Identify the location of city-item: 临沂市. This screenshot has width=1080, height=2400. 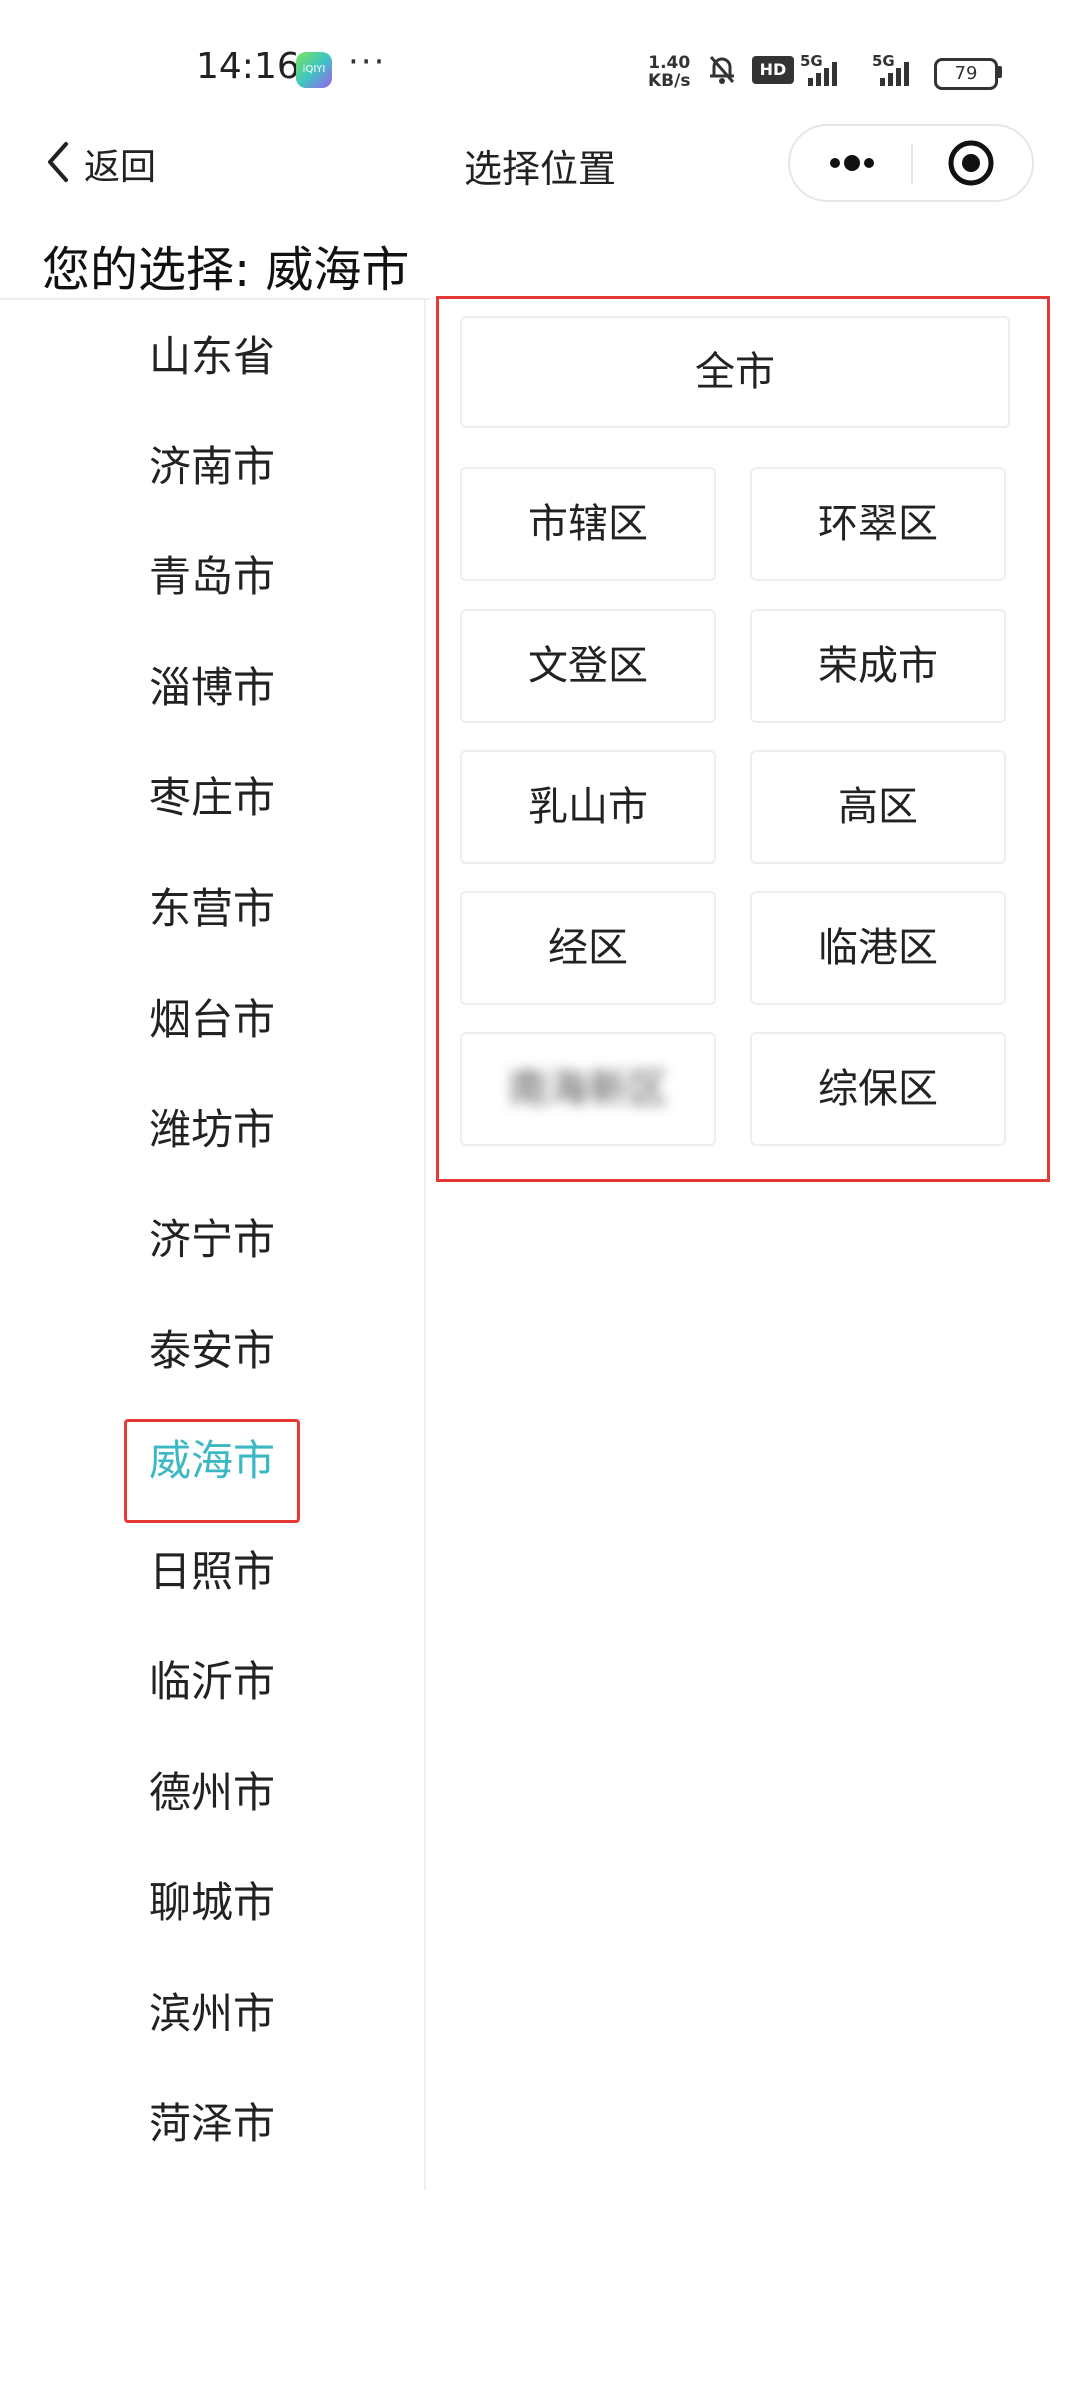
(212, 1682).